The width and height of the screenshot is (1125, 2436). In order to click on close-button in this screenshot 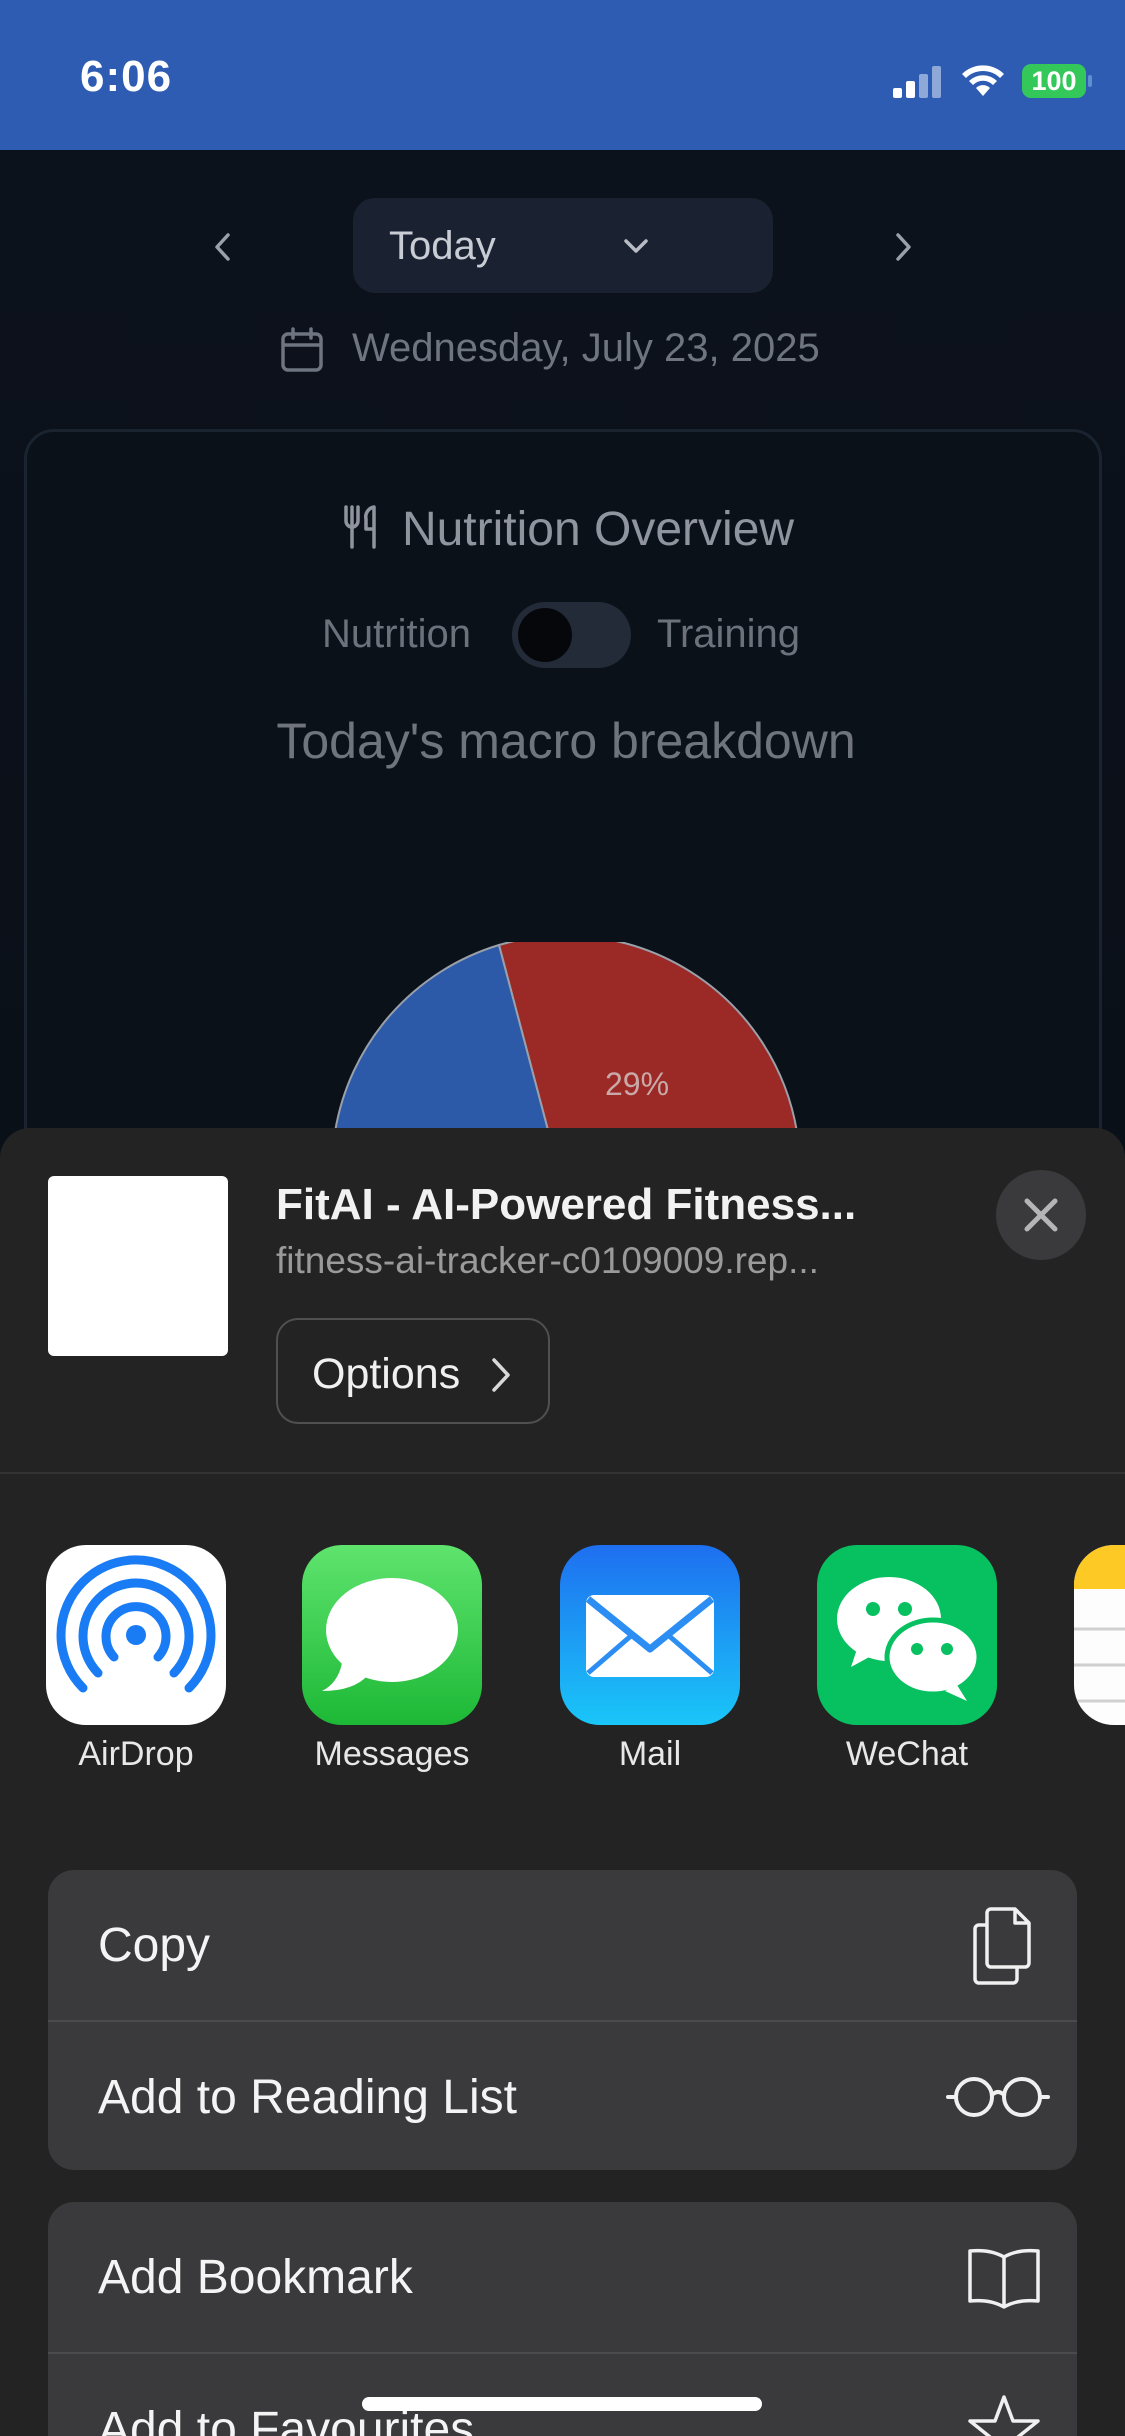, I will do `click(1041, 1215)`.